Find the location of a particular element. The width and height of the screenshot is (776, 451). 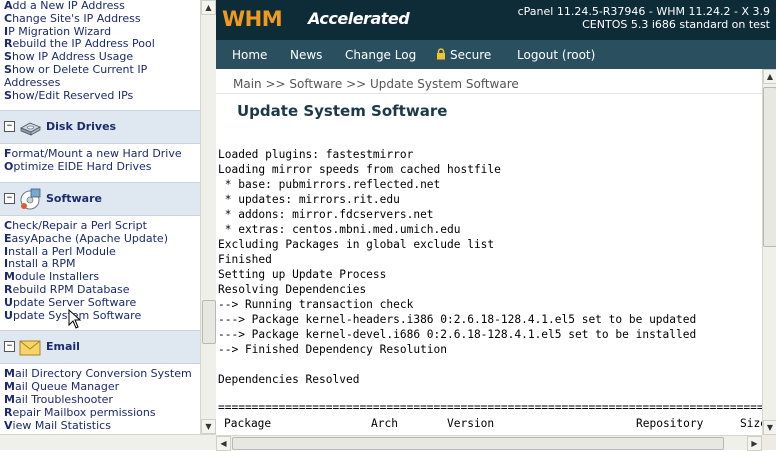

section-software: − Software is located at coordinates (100, 198).